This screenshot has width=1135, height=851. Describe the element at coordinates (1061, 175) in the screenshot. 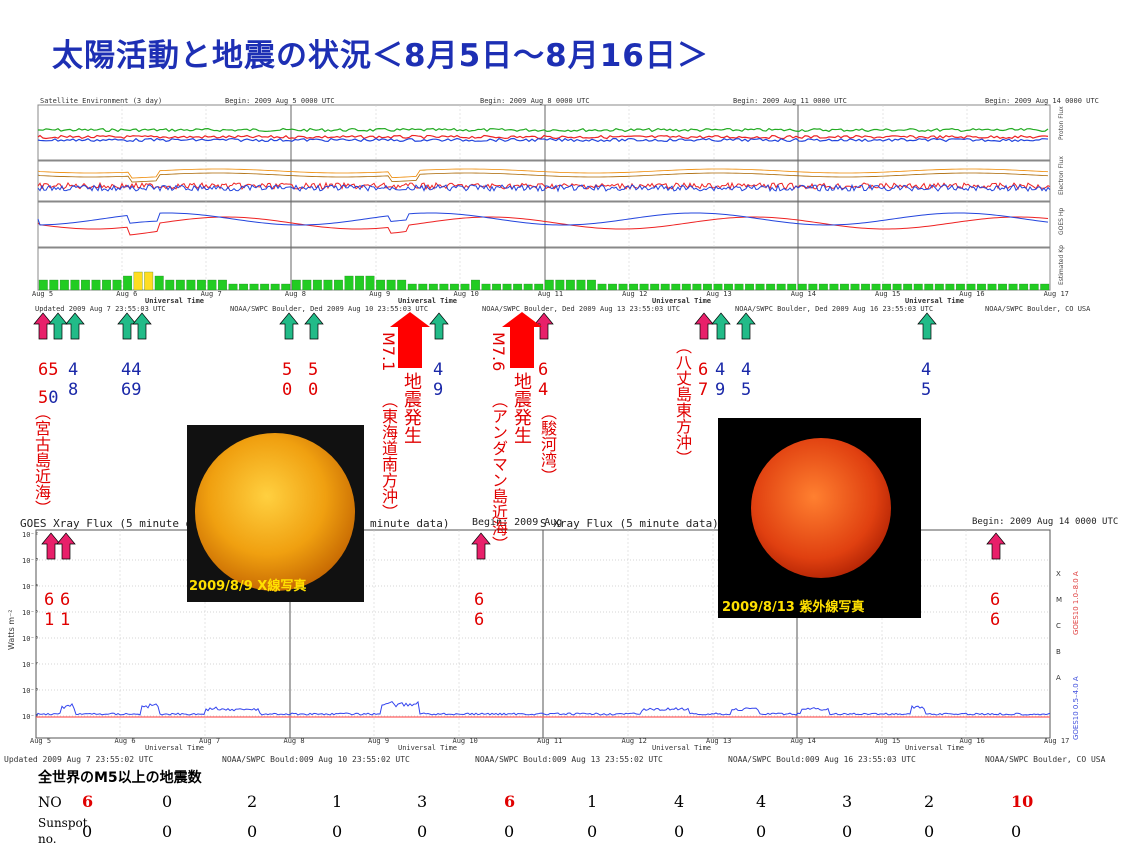

I see `electron-flux-label: Electron Flux` at that location.